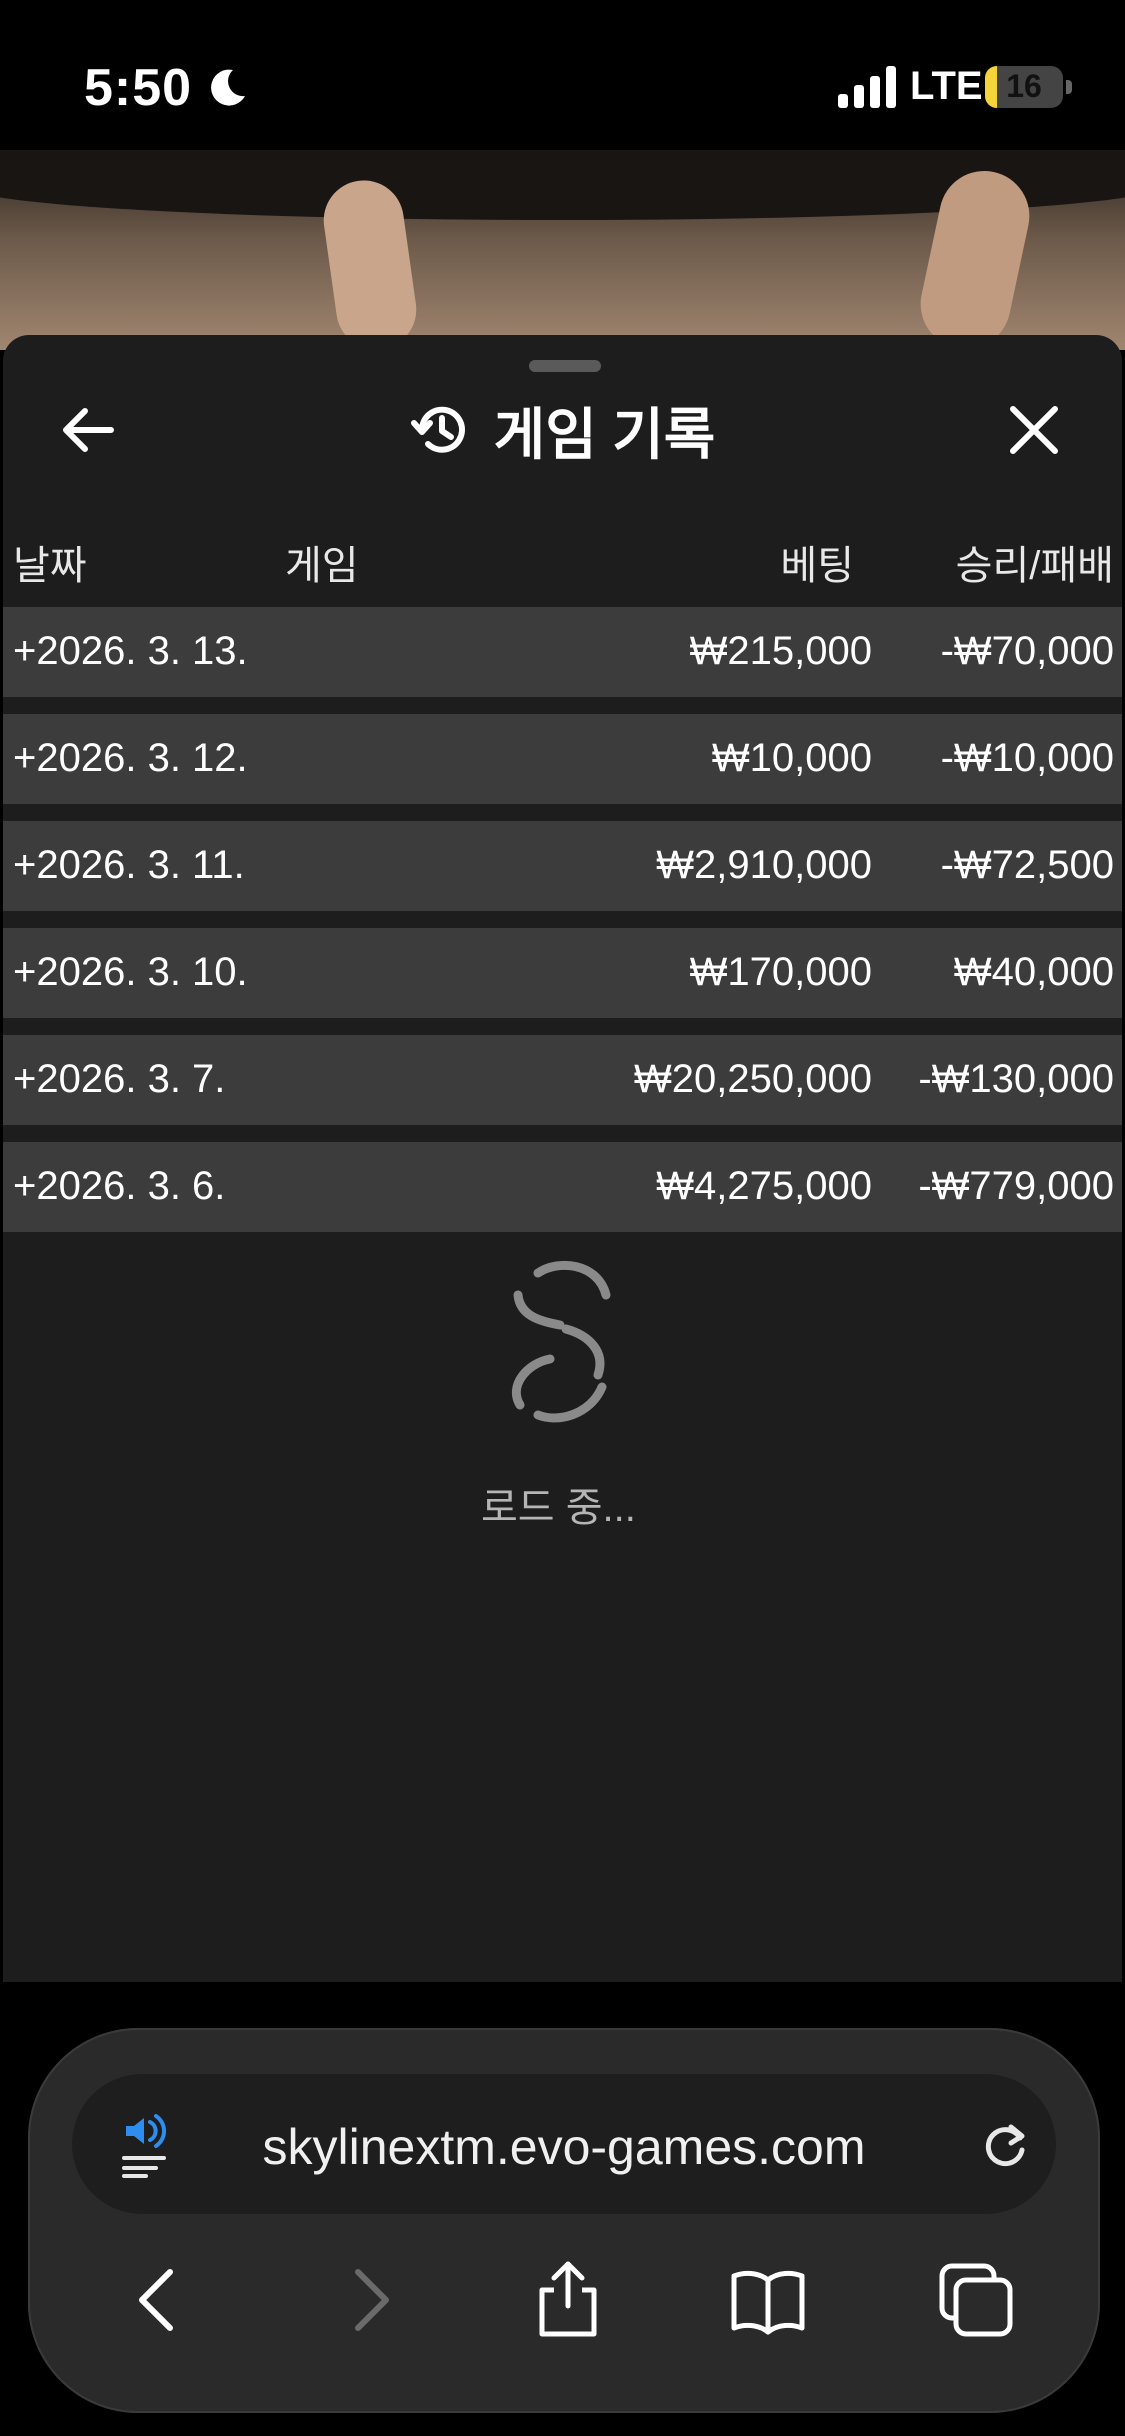 This screenshot has height=2436, width=1125. Describe the element at coordinates (764, 1186) in the screenshot. I see `row-bet: ₩4,275,000` at that location.